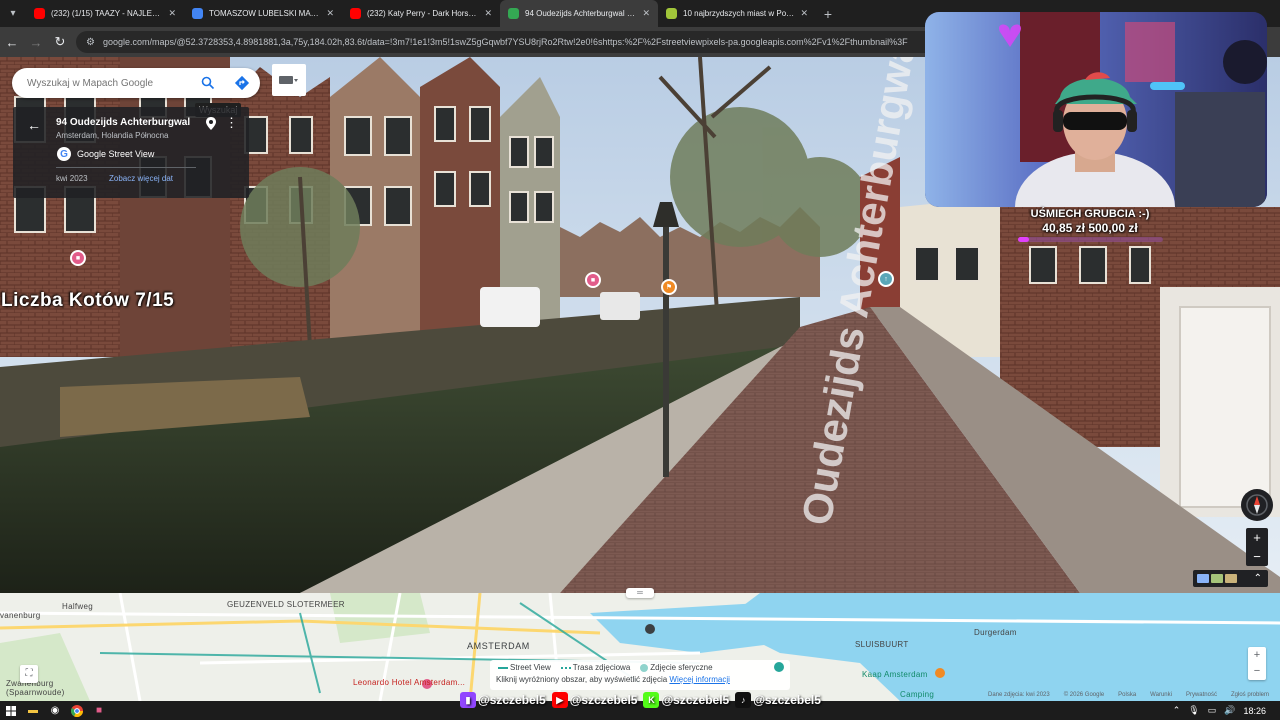 The width and height of the screenshot is (1280, 720). I want to click on footer-link: © 2026 Google, so click(1084, 695).